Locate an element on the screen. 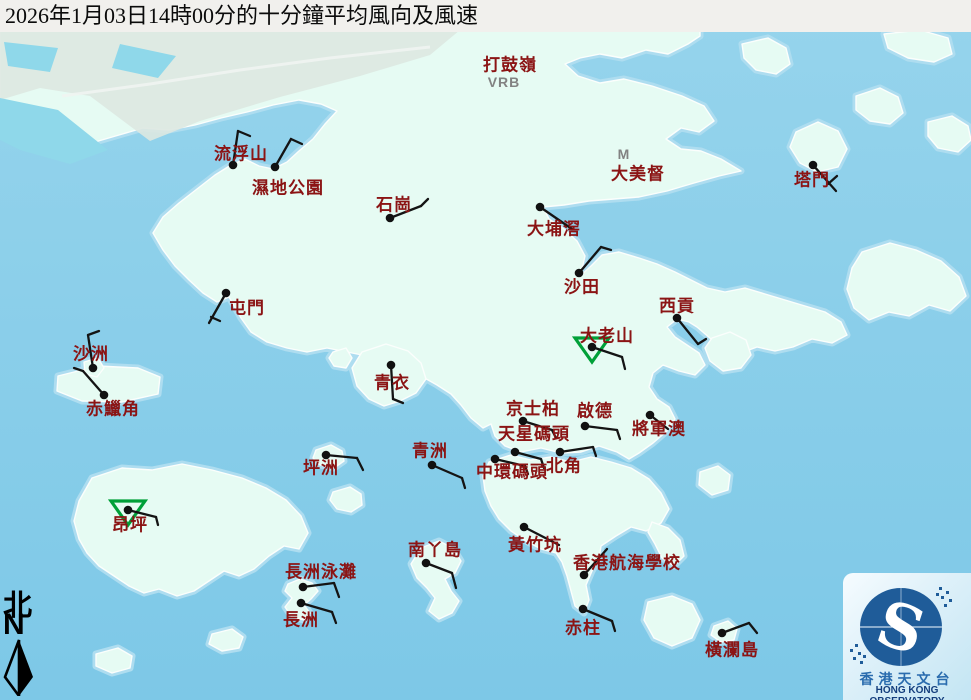 The image size is (971, 700). north-arrow-icon is located at coordinates (18, 667).